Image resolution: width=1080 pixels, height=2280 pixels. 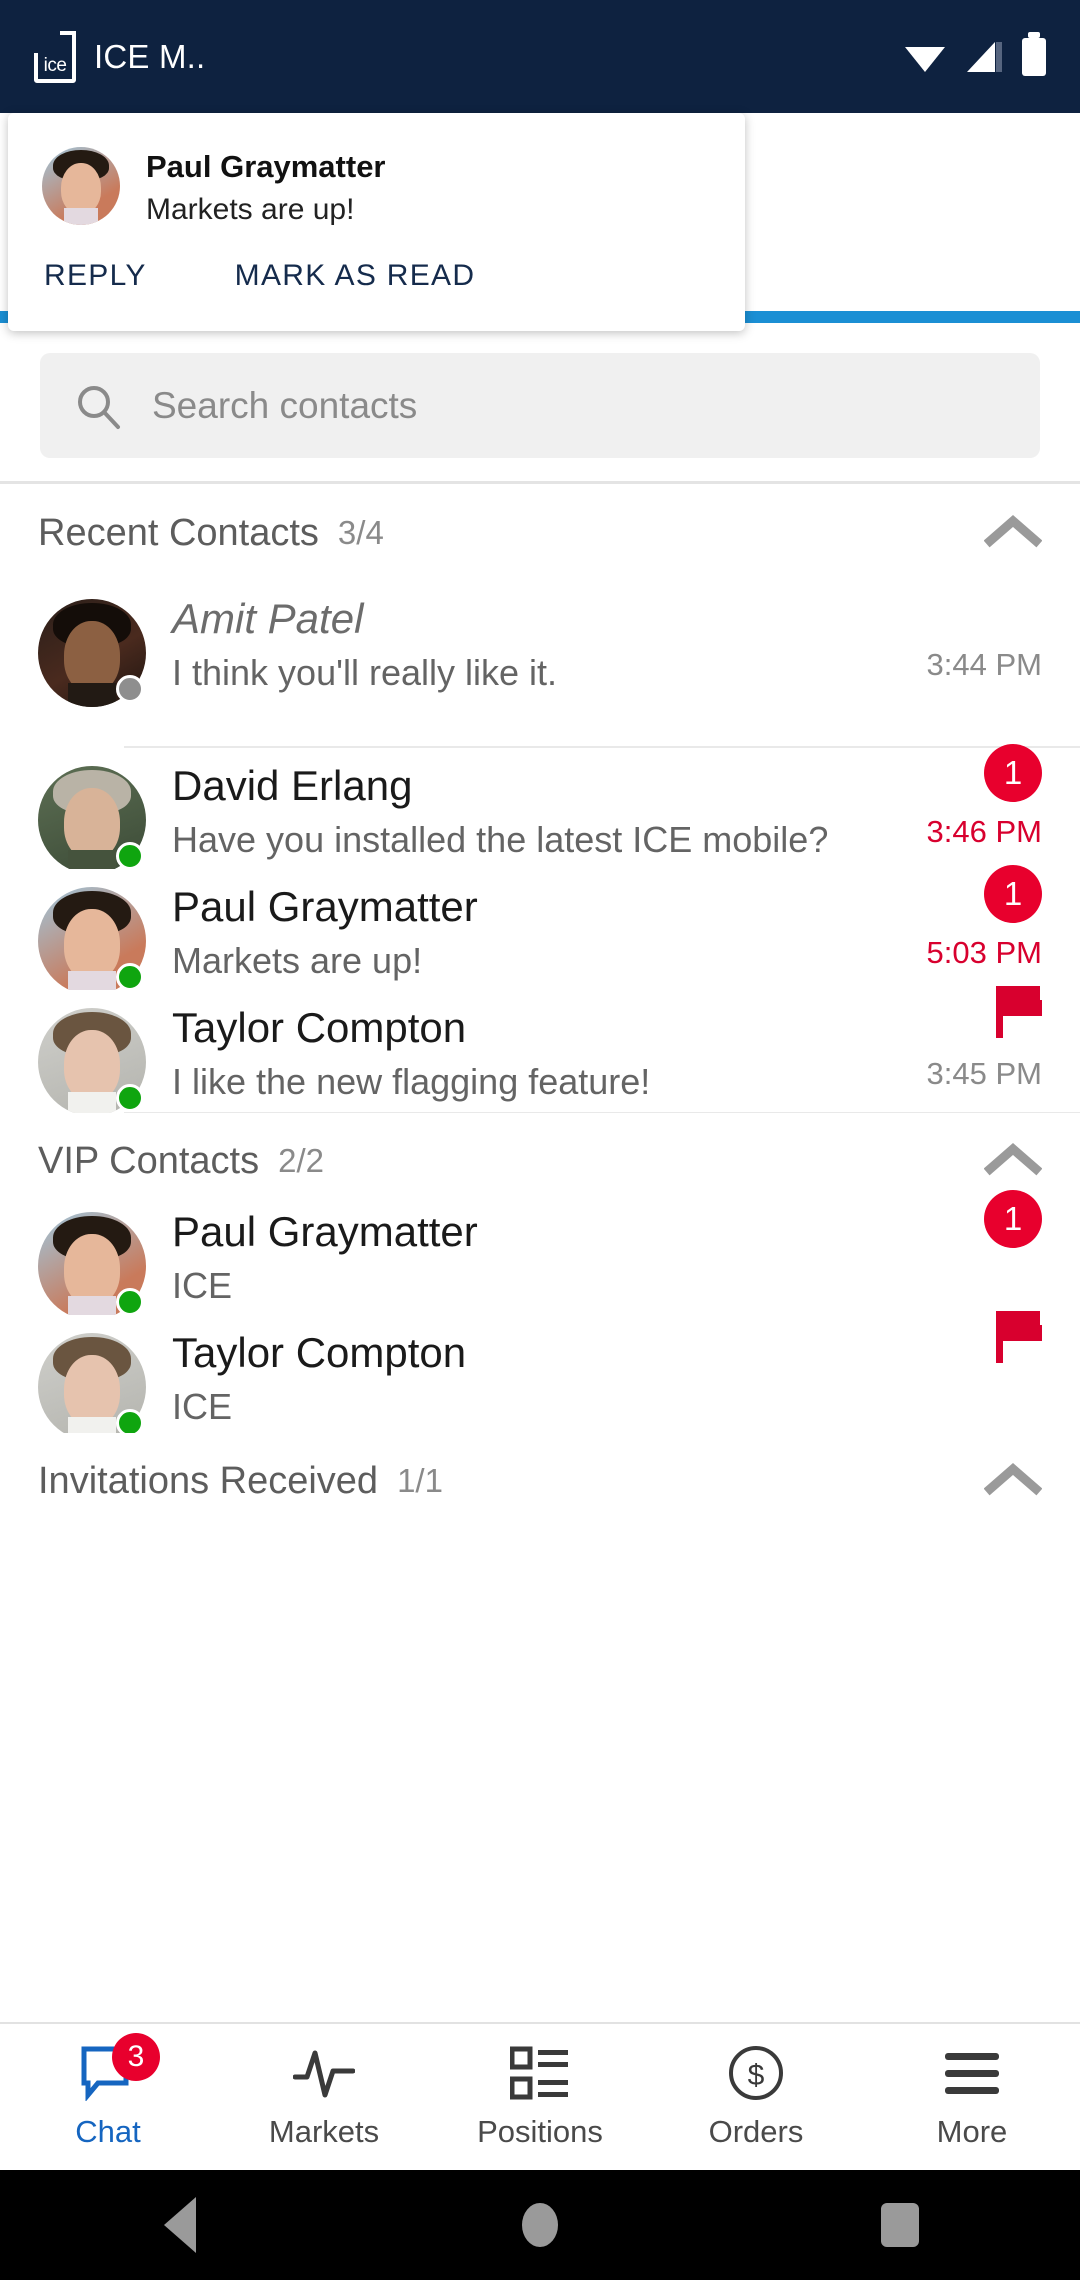 What do you see at coordinates (972, 2131) in the screenshot?
I see `nav-label-more: More` at bounding box center [972, 2131].